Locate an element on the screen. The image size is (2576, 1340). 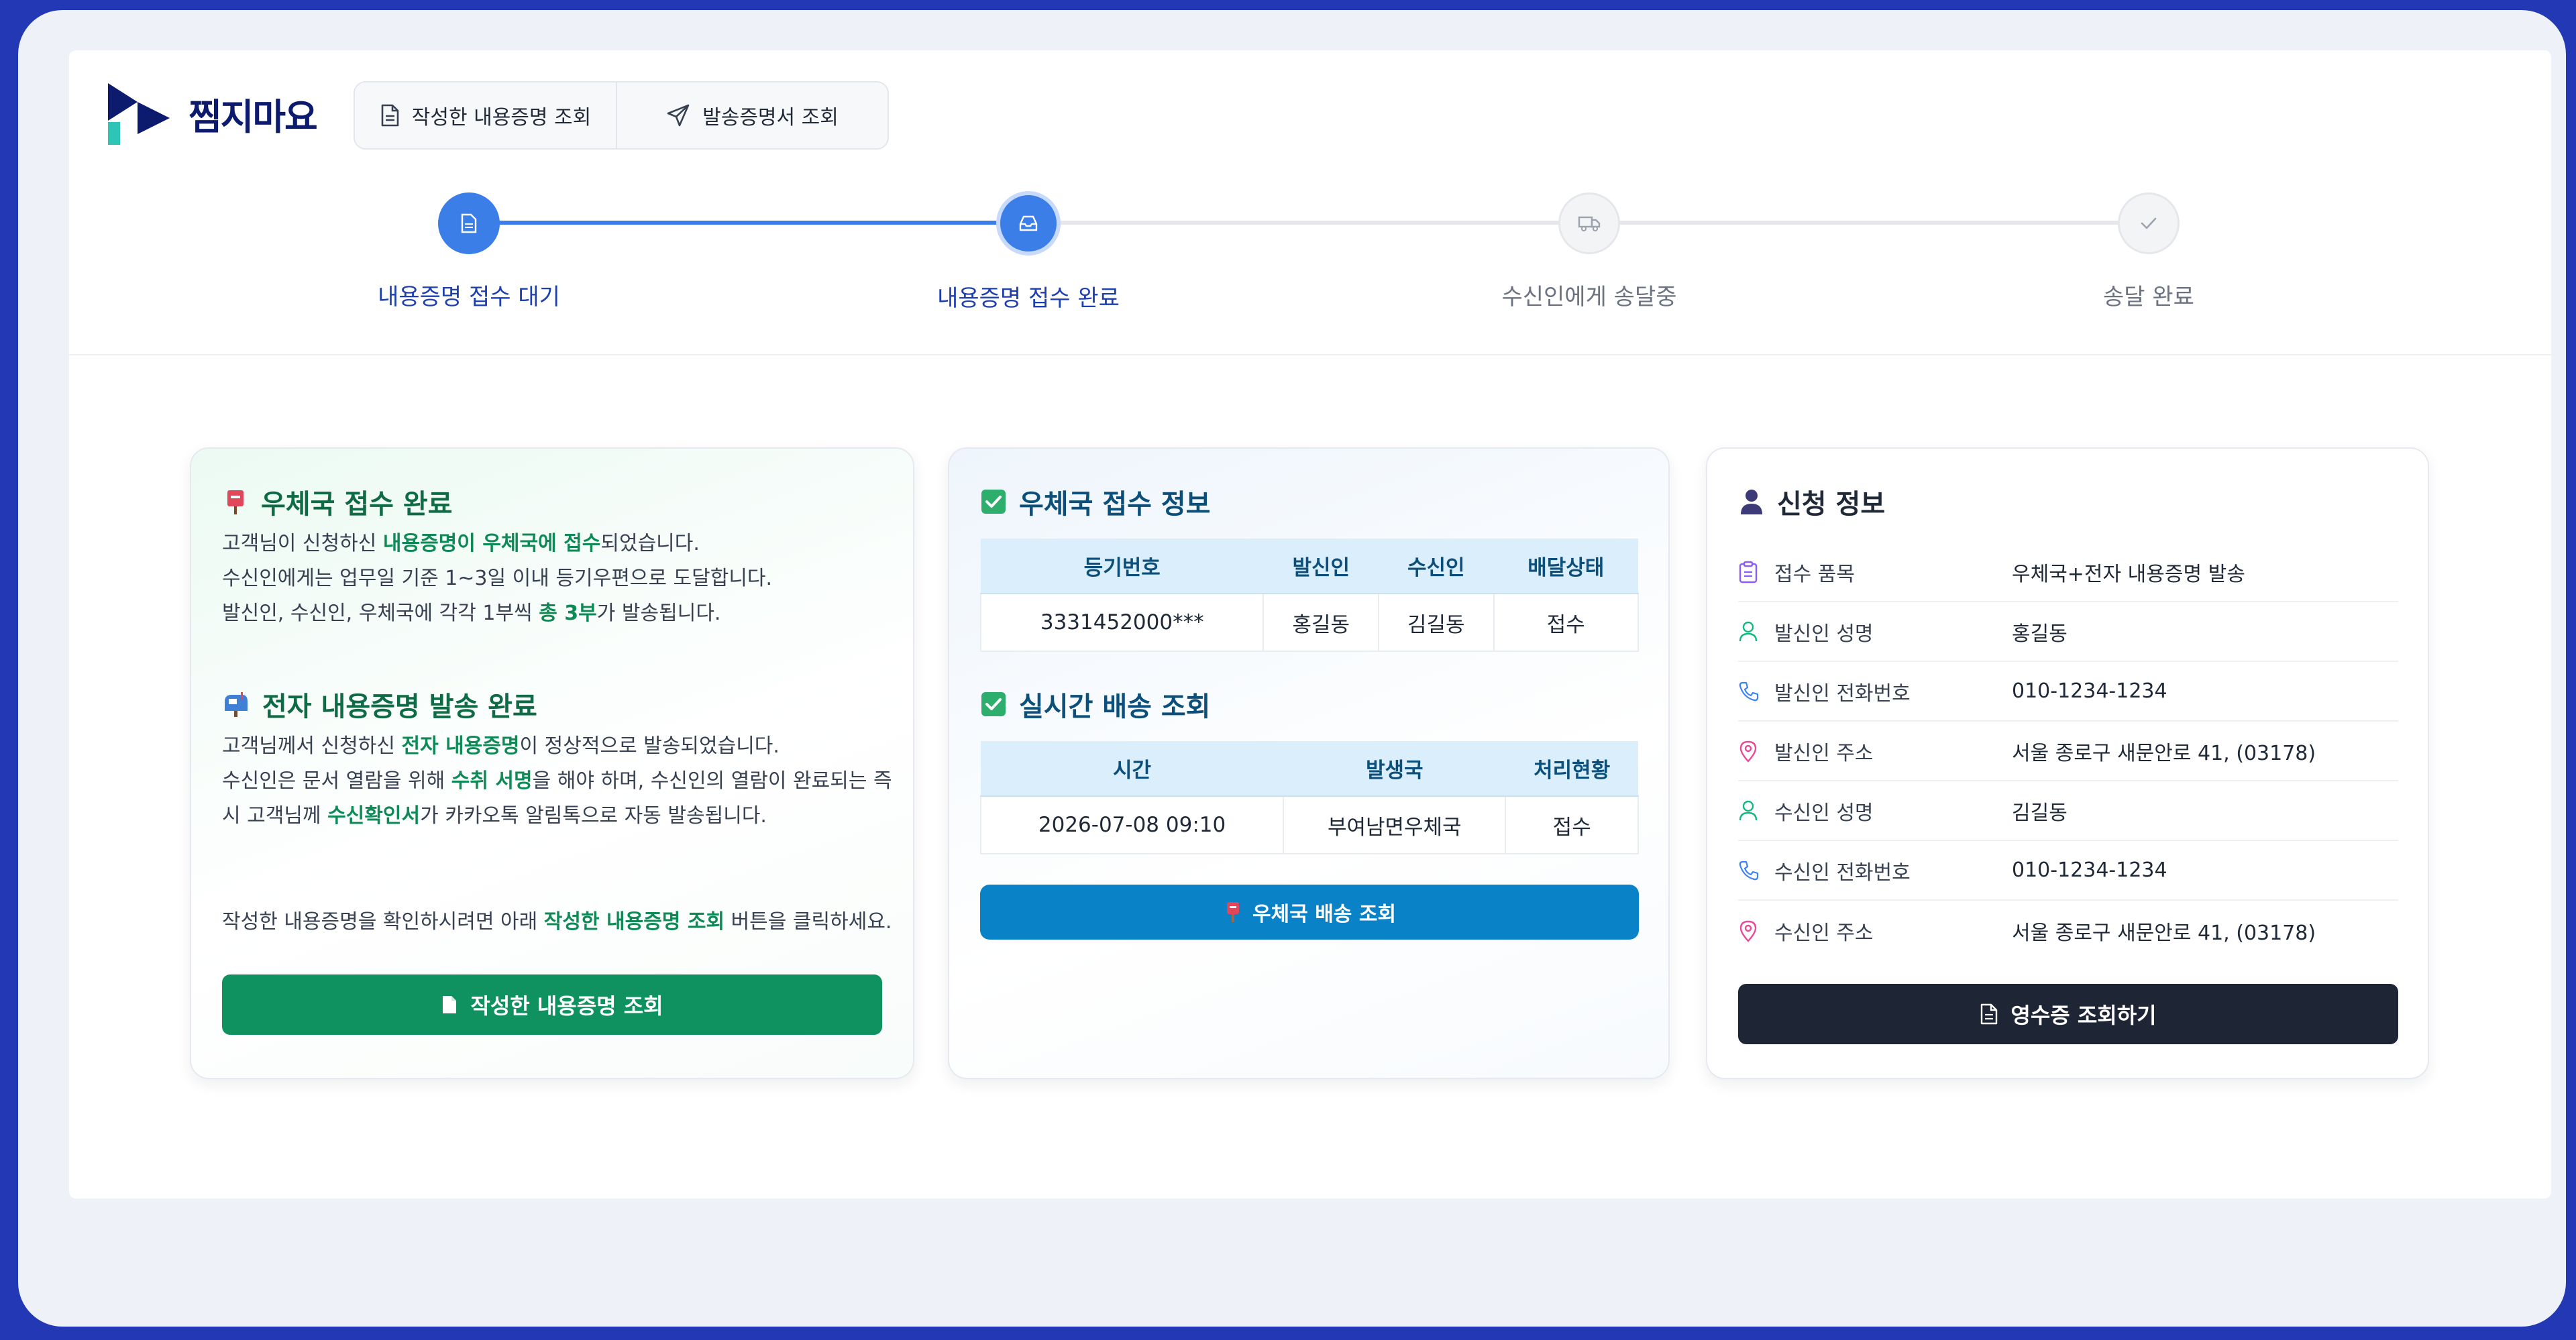
tracking-office: 부여남면우체국 is located at coordinates (1395, 824).